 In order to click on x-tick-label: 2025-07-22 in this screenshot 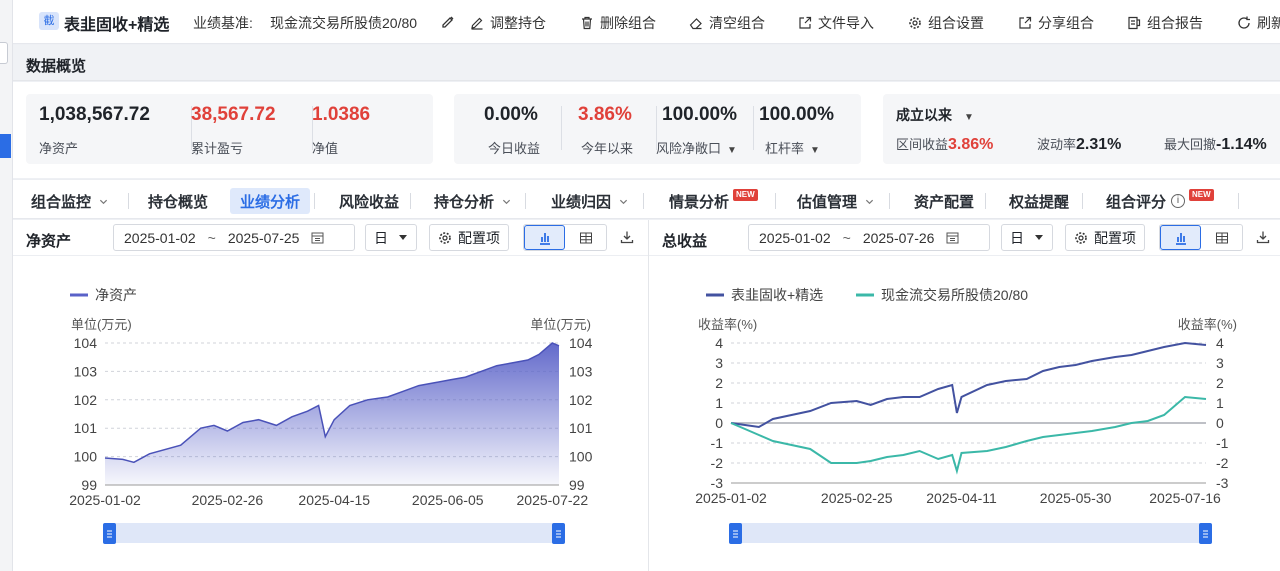, I will do `click(553, 500)`.